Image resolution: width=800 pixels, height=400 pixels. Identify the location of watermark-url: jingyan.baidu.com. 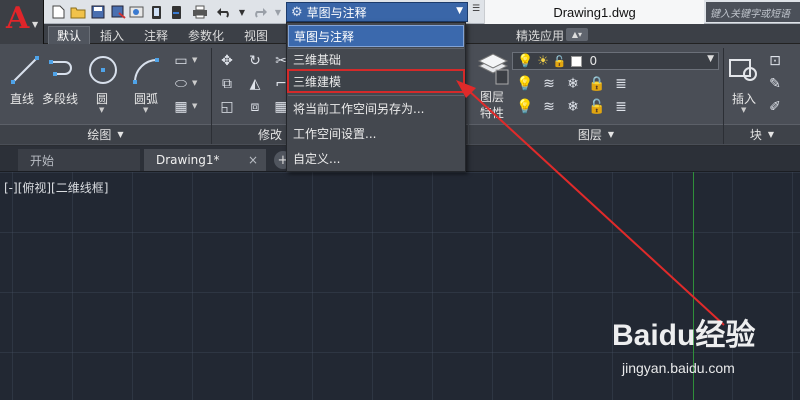
(678, 368).